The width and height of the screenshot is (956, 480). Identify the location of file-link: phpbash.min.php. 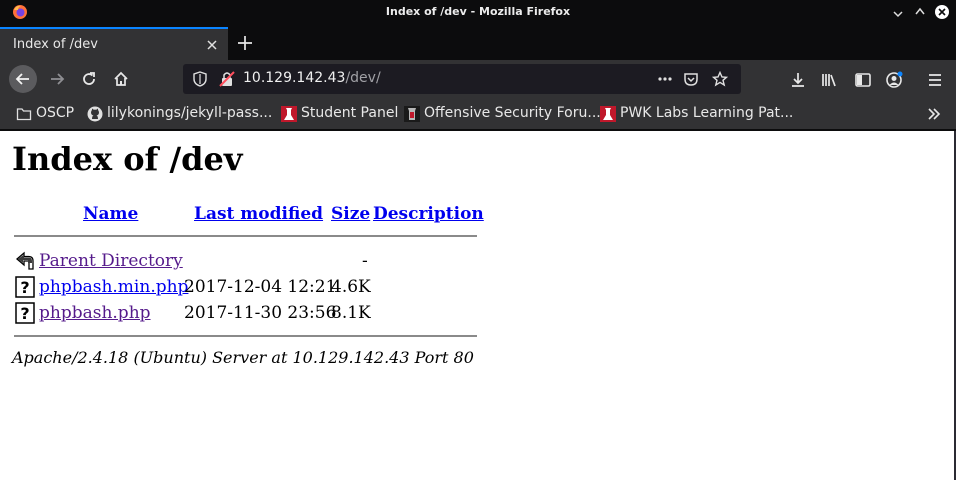
(113, 287).